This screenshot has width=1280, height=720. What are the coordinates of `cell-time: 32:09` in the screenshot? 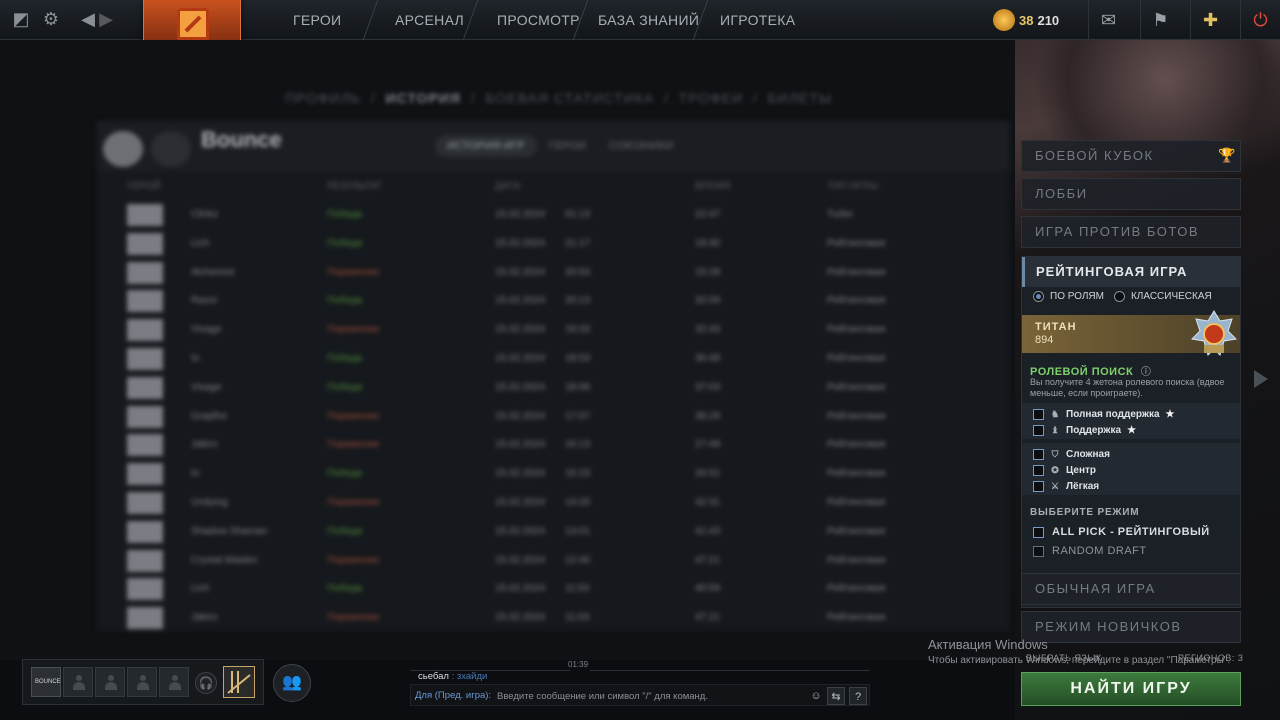 It's located at (708, 301).